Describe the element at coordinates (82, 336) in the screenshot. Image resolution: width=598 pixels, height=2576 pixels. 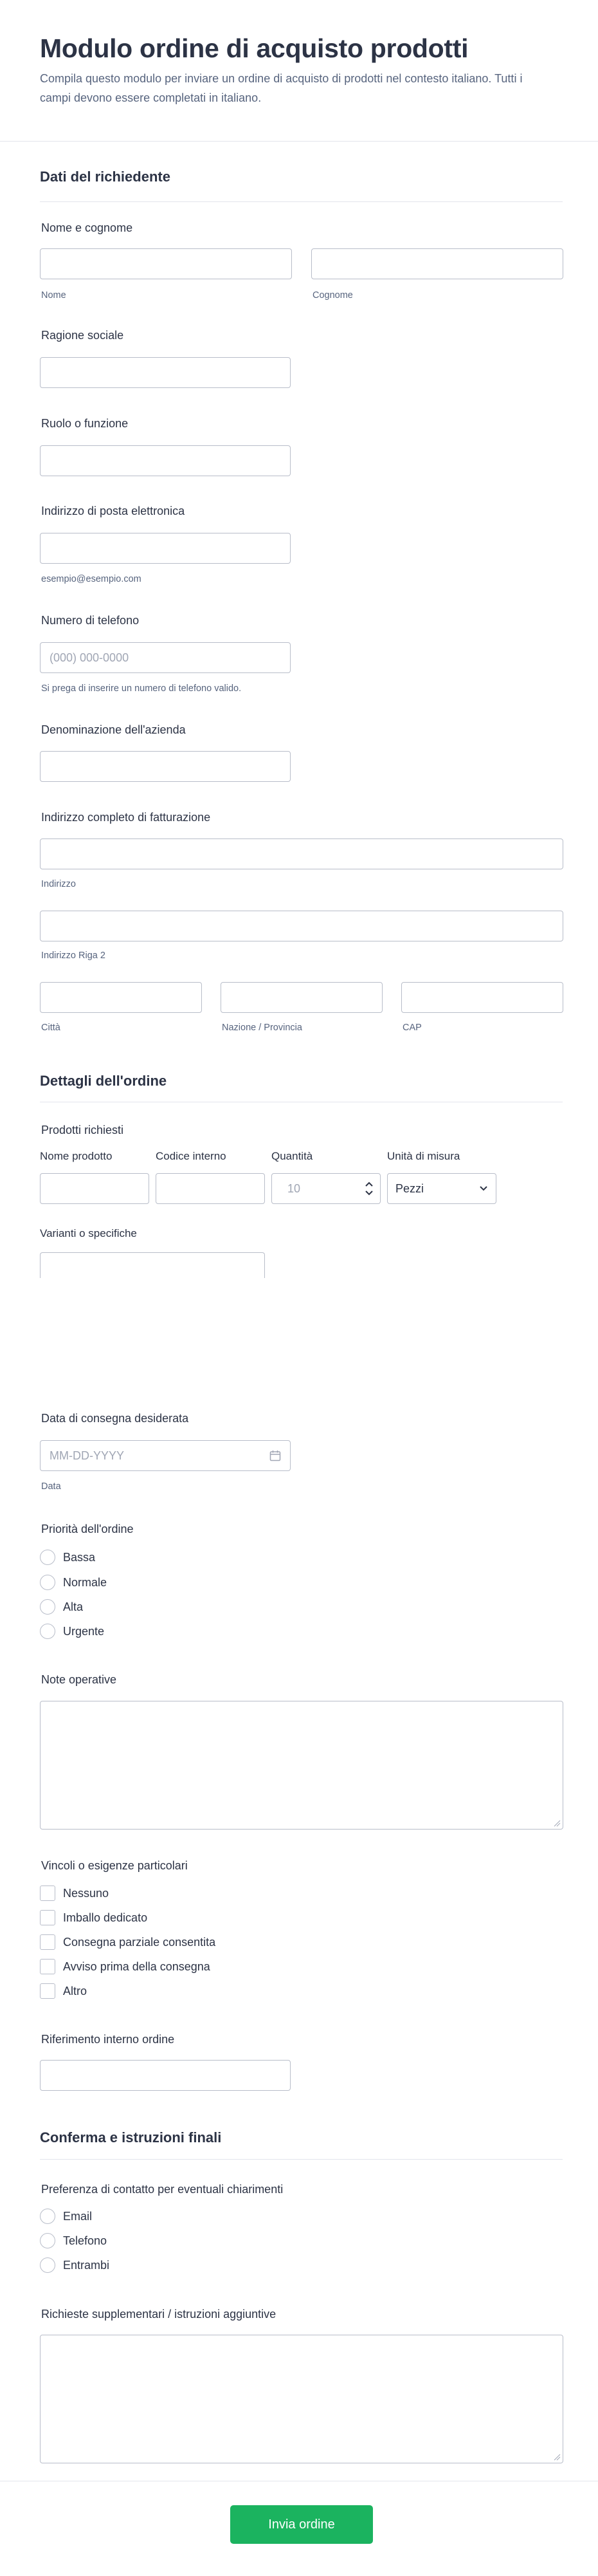
I see `company-name-label: Ragione sociale` at that location.